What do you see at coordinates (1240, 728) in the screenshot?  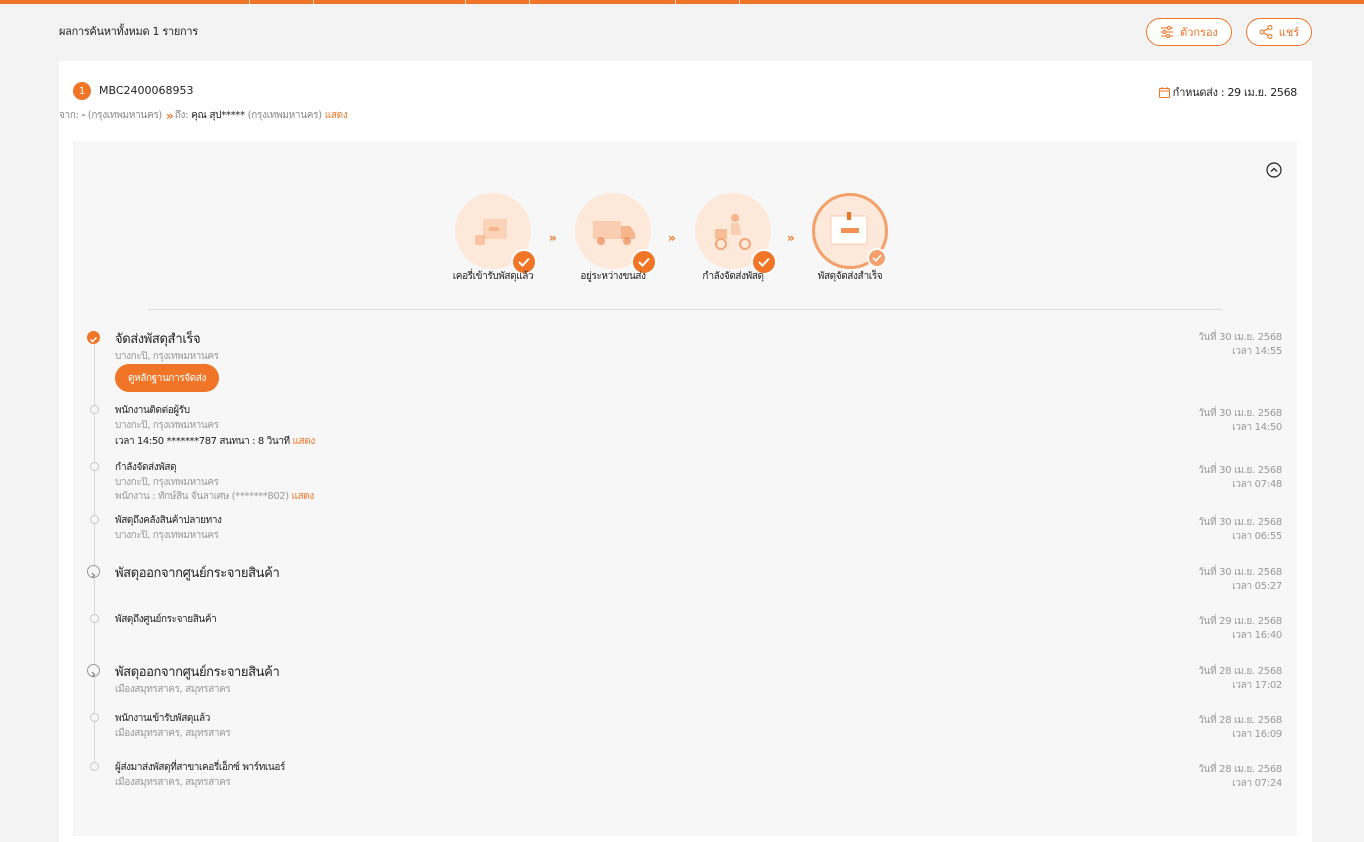 I see `event-datetime: วันที่ 28 เม.ย. 2568 เวลา 16:09` at bounding box center [1240, 728].